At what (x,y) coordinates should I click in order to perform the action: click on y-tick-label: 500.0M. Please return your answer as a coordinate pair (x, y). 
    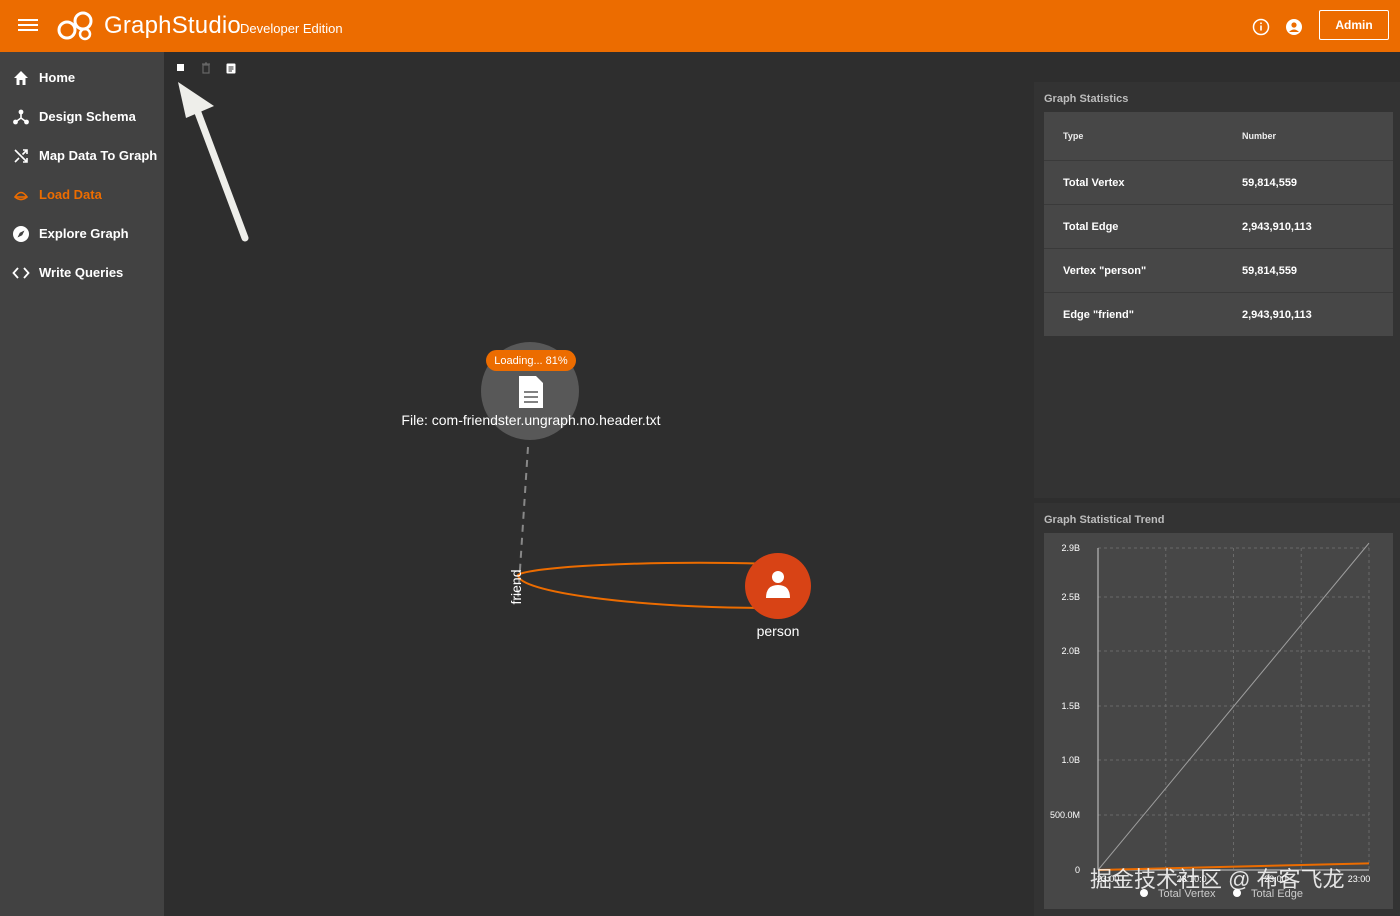
    Looking at the image, I should click on (1065, 815).